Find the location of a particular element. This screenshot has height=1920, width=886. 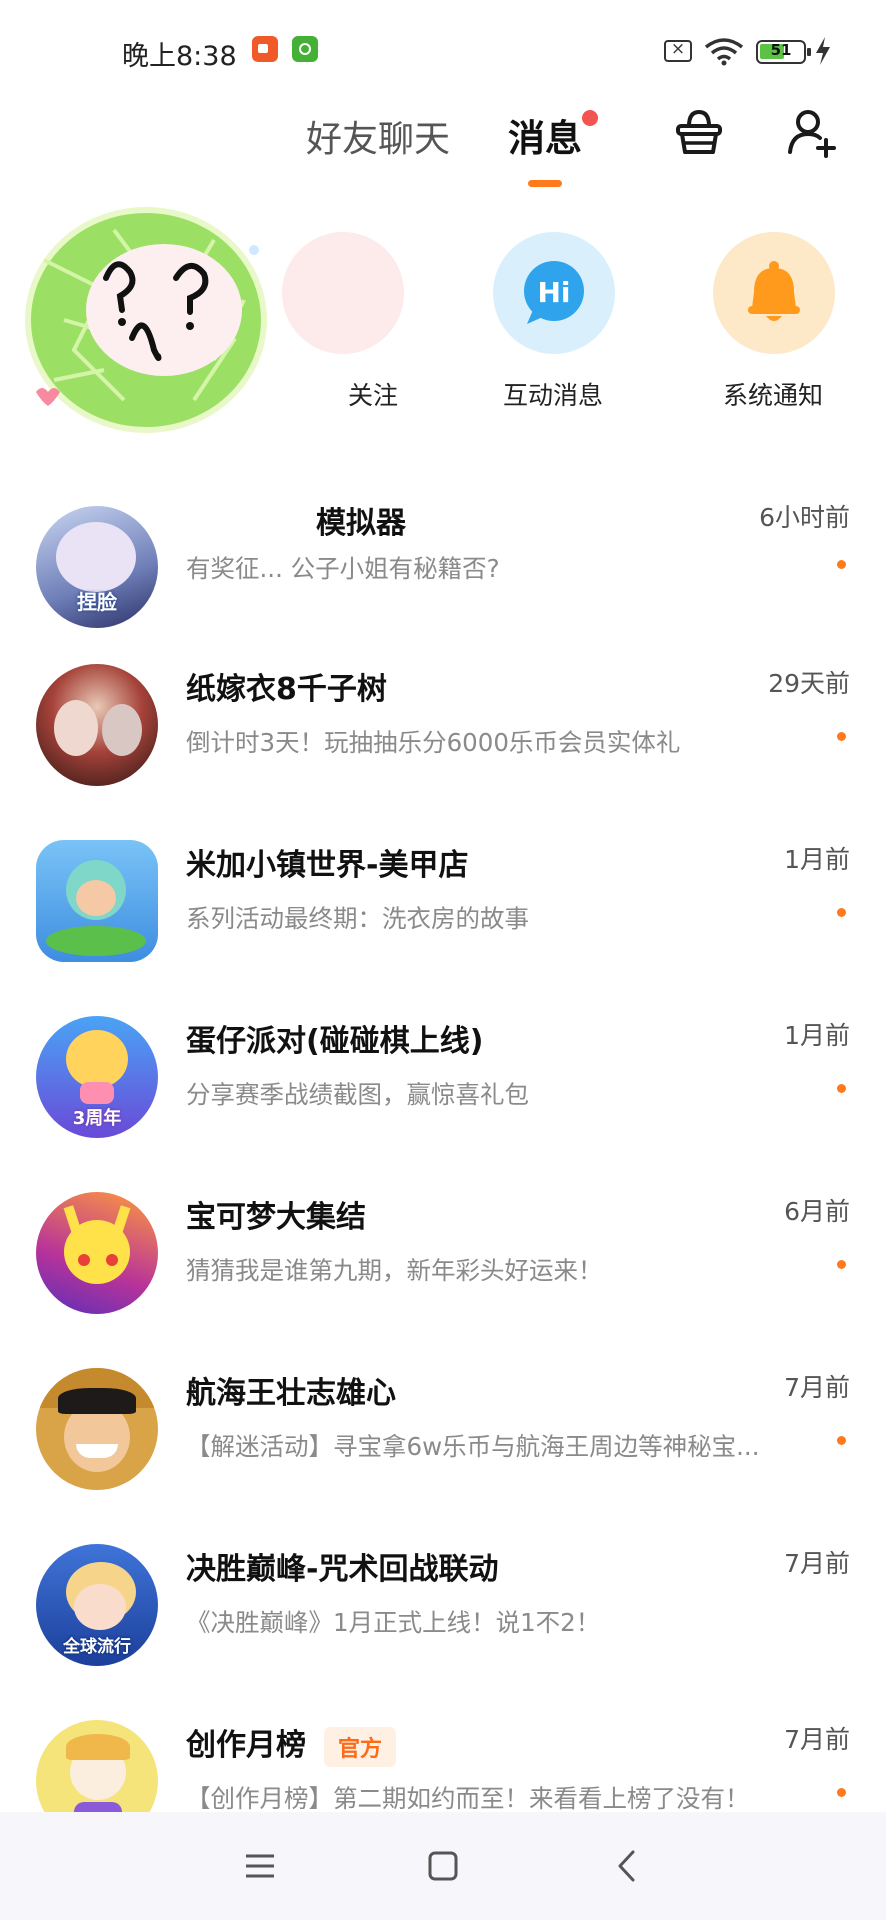

system-notice-button is located at coordinates (774, 293).